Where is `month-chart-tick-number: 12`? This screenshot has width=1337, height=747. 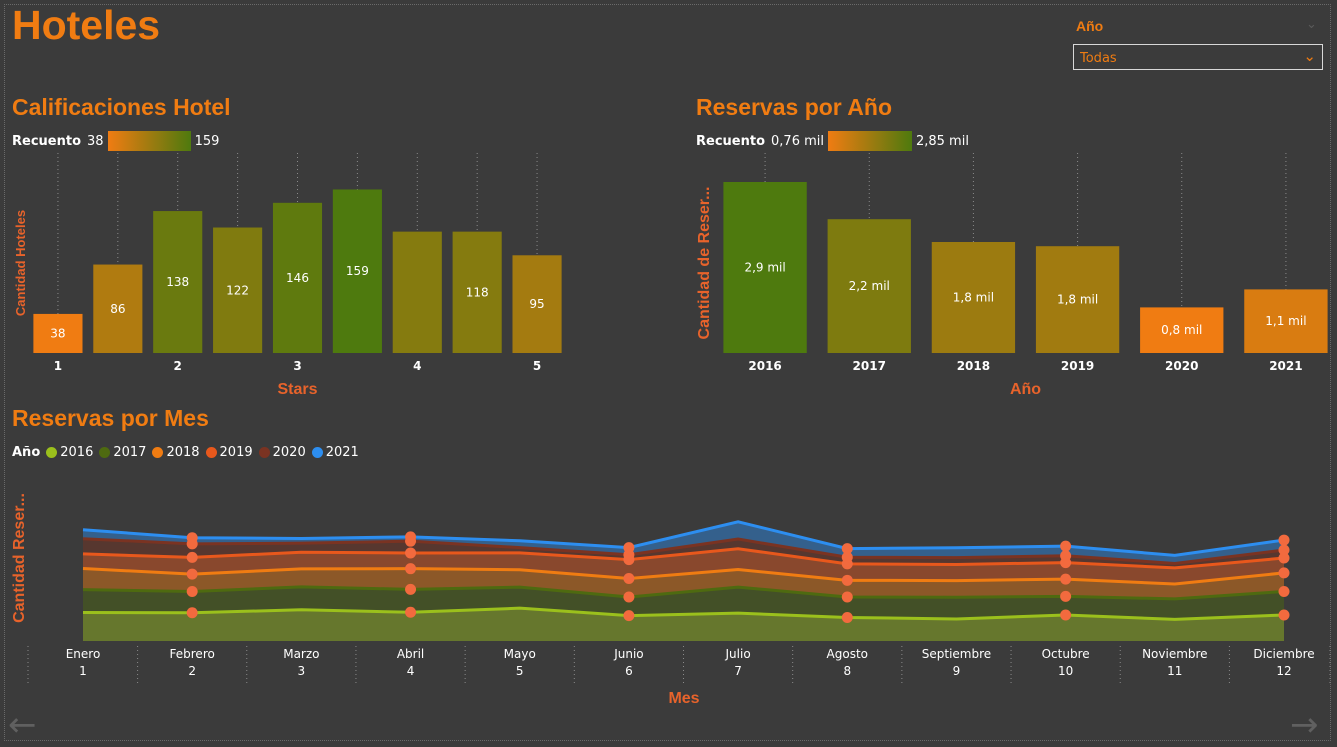 month-chart-tick-number: 12 is located at coordinates (1283, 671).